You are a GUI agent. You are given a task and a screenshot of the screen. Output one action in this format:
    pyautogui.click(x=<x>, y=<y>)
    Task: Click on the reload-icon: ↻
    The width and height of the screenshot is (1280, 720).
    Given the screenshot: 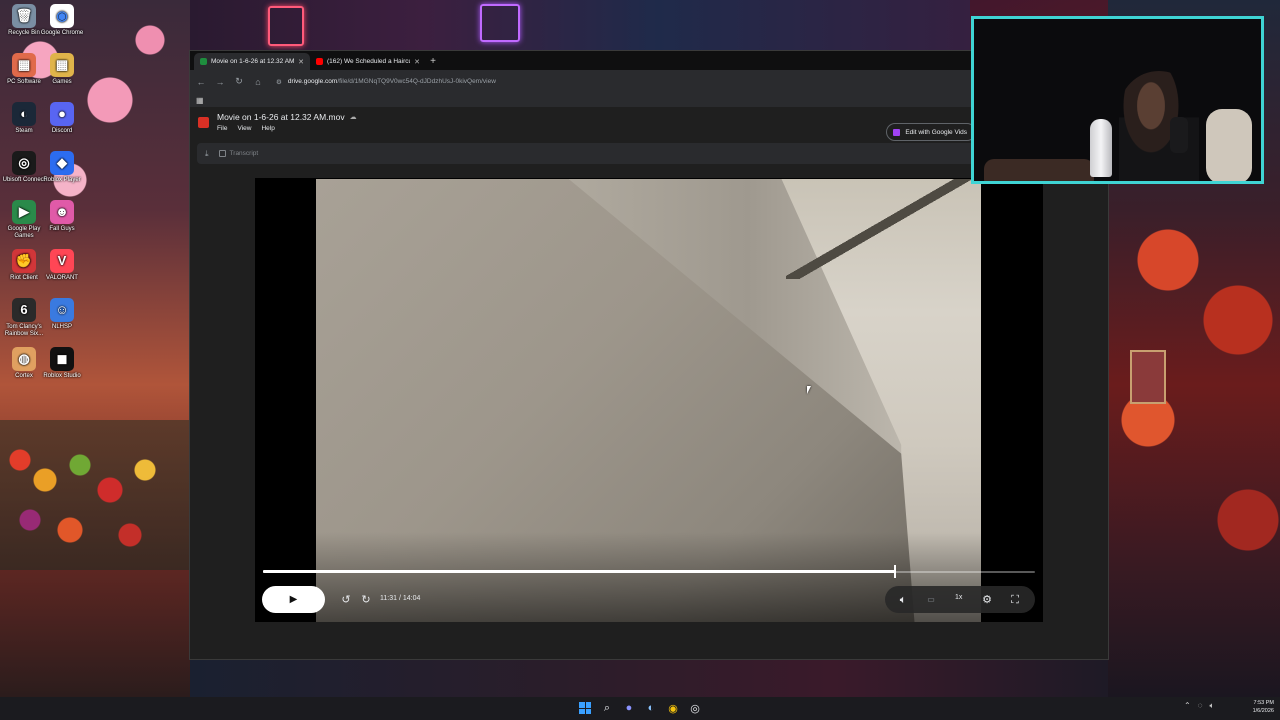 What is the action you would take?
    pyautogui.click(x=239, y=81)
    